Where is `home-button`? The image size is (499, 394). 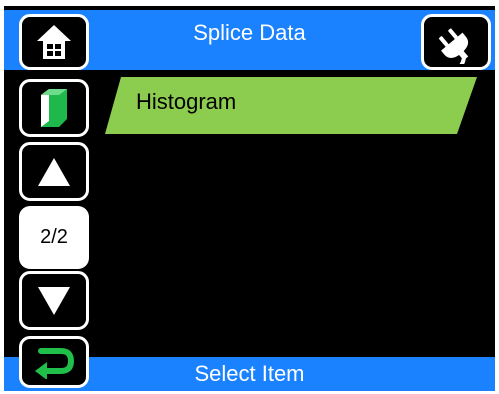
home-button is located at coordinates (54, 42).